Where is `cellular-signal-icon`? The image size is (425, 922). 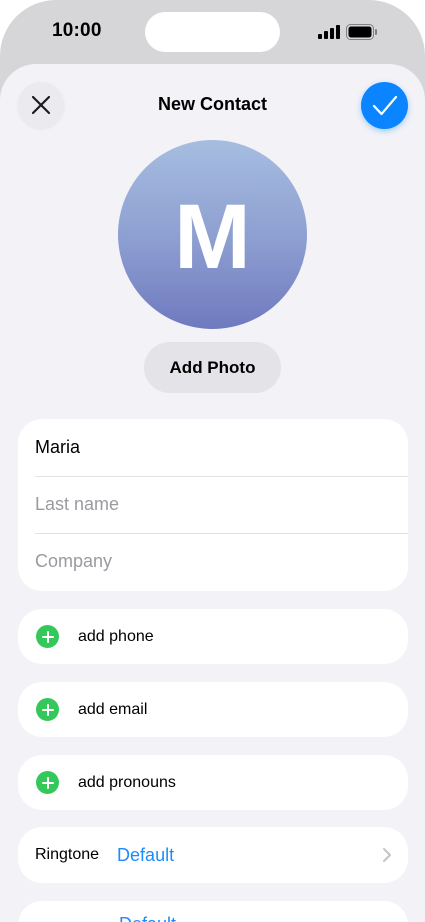
cellular-signal-icon is located at coordinates (329, 32).